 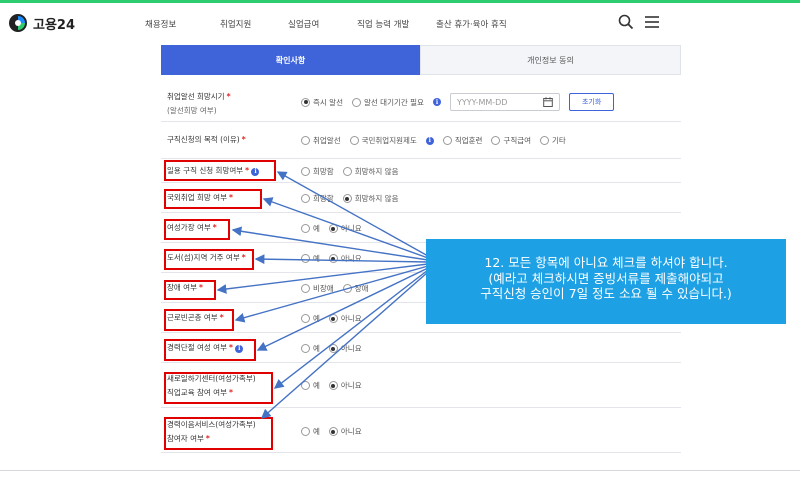 I want to click on callout-line-1: 12. 모든 항목에 아니요 체크를 하셔야 합니다., so click(x=606, y=262).